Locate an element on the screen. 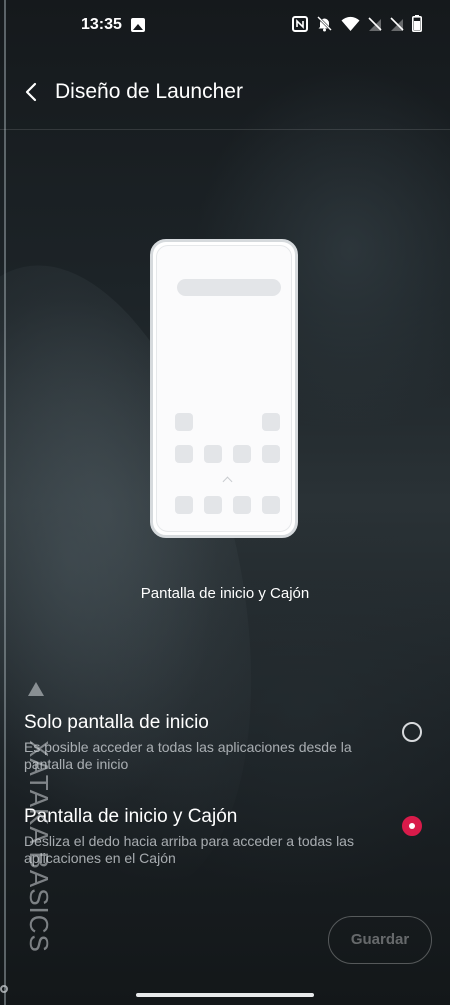 The width and height of the screenshot is (450, 1005). option-title: Pantalla de inicio y Cajón is located at coordinates (131, 816).